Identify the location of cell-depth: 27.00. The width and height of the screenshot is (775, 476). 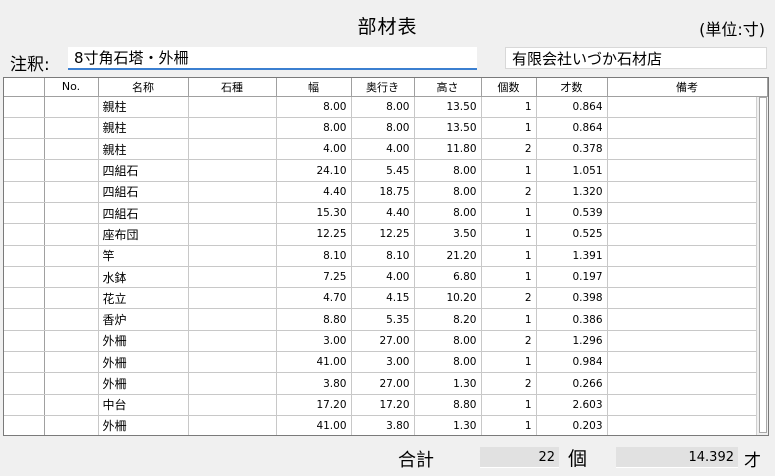
(383, 341).